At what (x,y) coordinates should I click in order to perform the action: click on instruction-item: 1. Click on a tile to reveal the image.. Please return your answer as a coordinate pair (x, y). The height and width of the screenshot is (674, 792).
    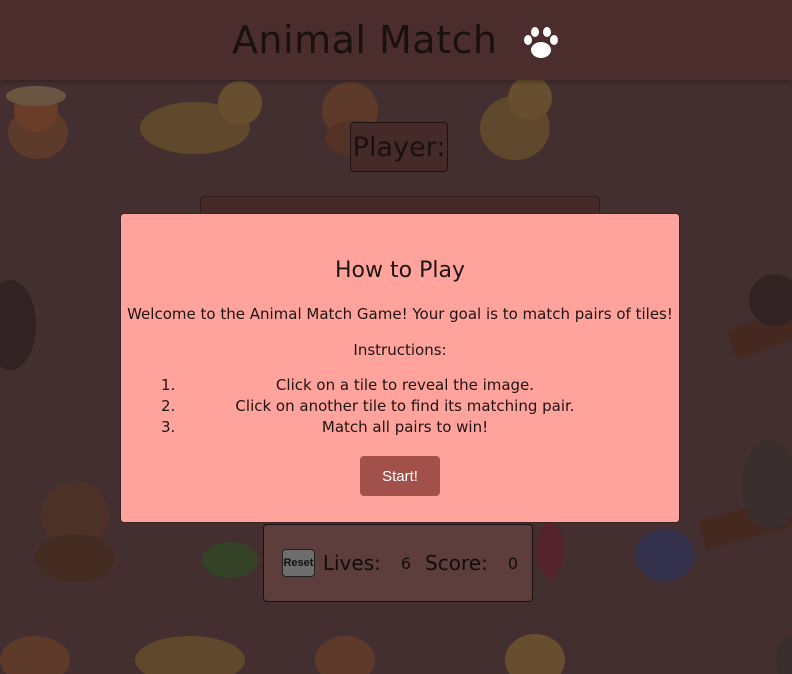
    Looking at the image, I should click on (420, 385).